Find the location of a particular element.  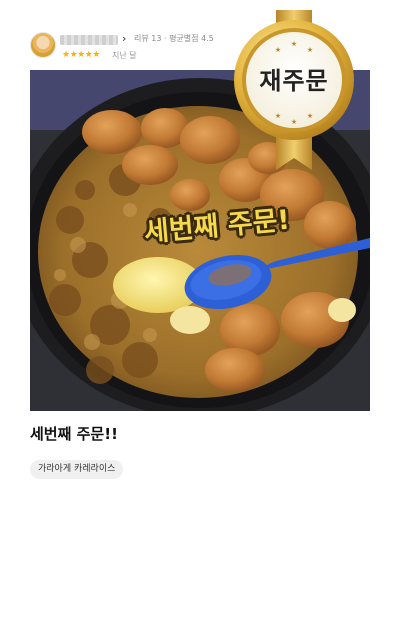

menu-tag: 가라아게 카레라이스 is located at coordinates (77, 469).